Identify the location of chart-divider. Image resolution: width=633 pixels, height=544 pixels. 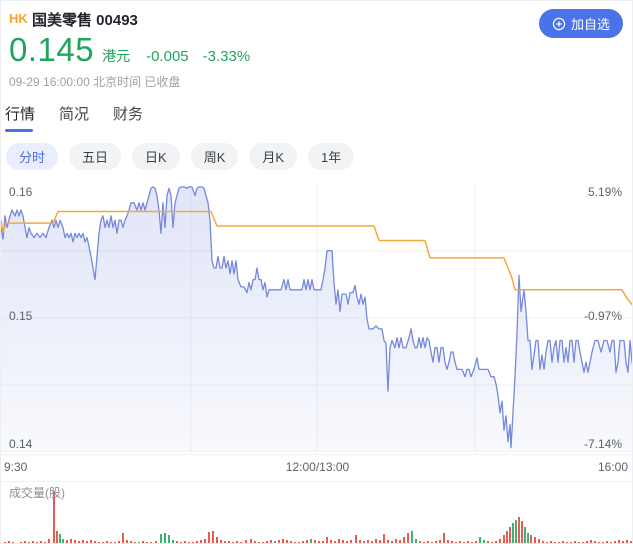
(316, 454).